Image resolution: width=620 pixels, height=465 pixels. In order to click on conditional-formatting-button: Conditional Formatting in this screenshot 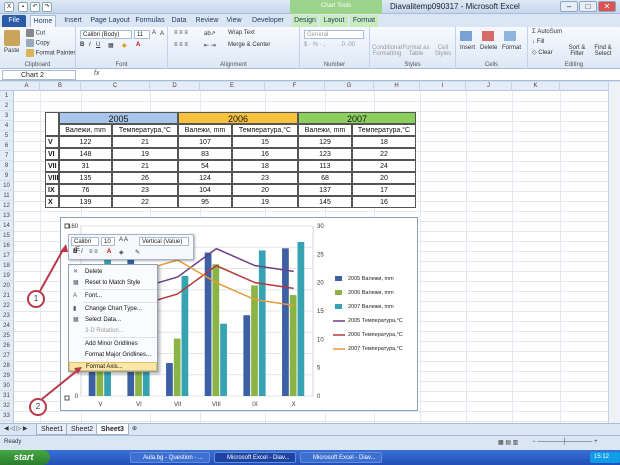, I will do `click(387, 51)`.